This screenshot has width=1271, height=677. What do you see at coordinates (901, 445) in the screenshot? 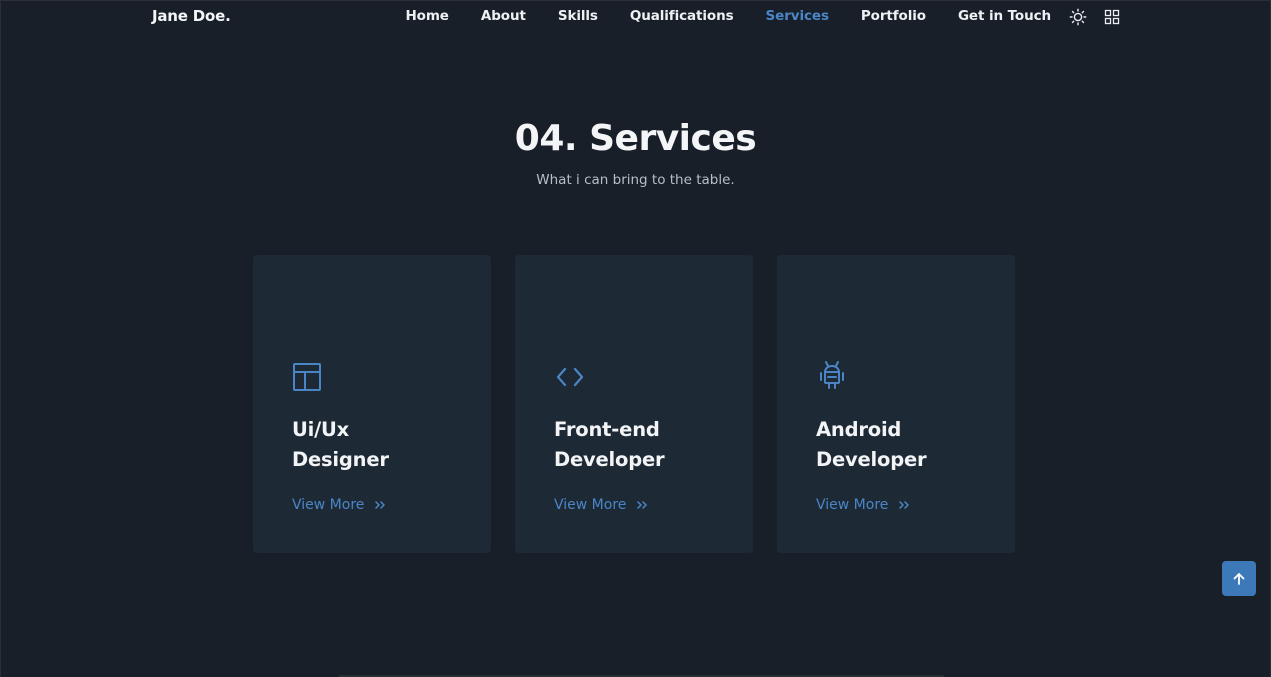
I see `card-title: Android Developer` at bounding box center [901, 445].